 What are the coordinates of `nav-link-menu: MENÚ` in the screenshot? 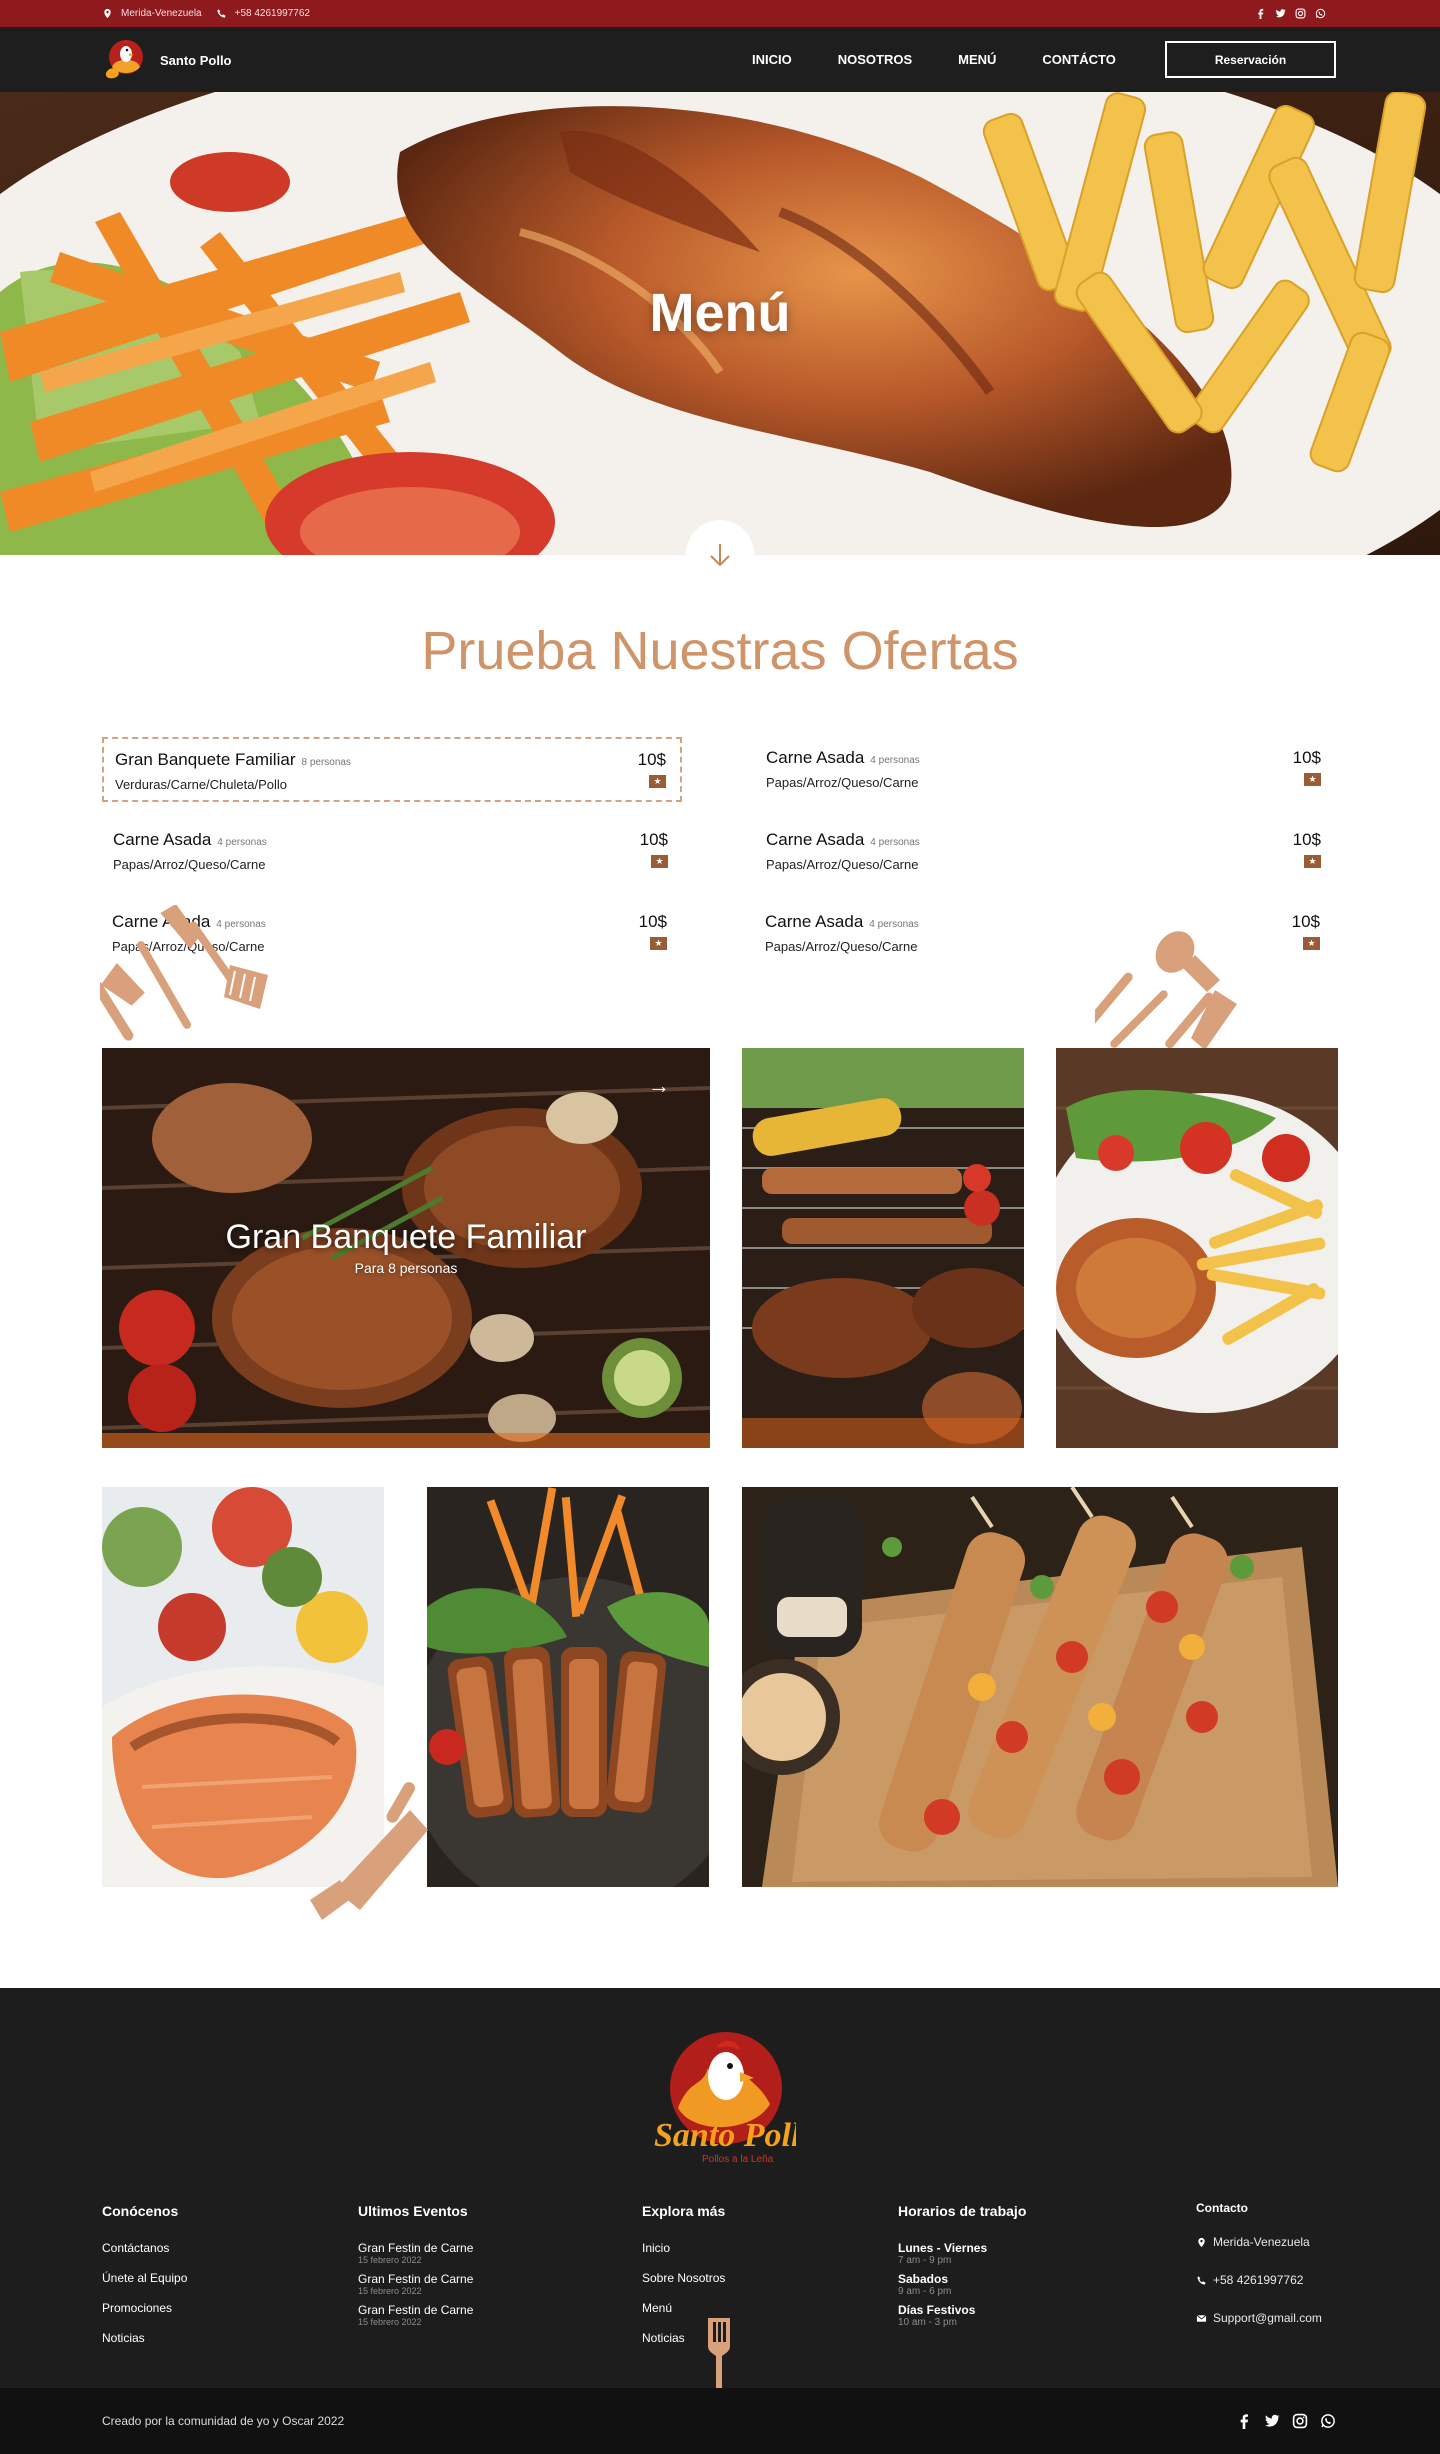 It's located at (977, 59).